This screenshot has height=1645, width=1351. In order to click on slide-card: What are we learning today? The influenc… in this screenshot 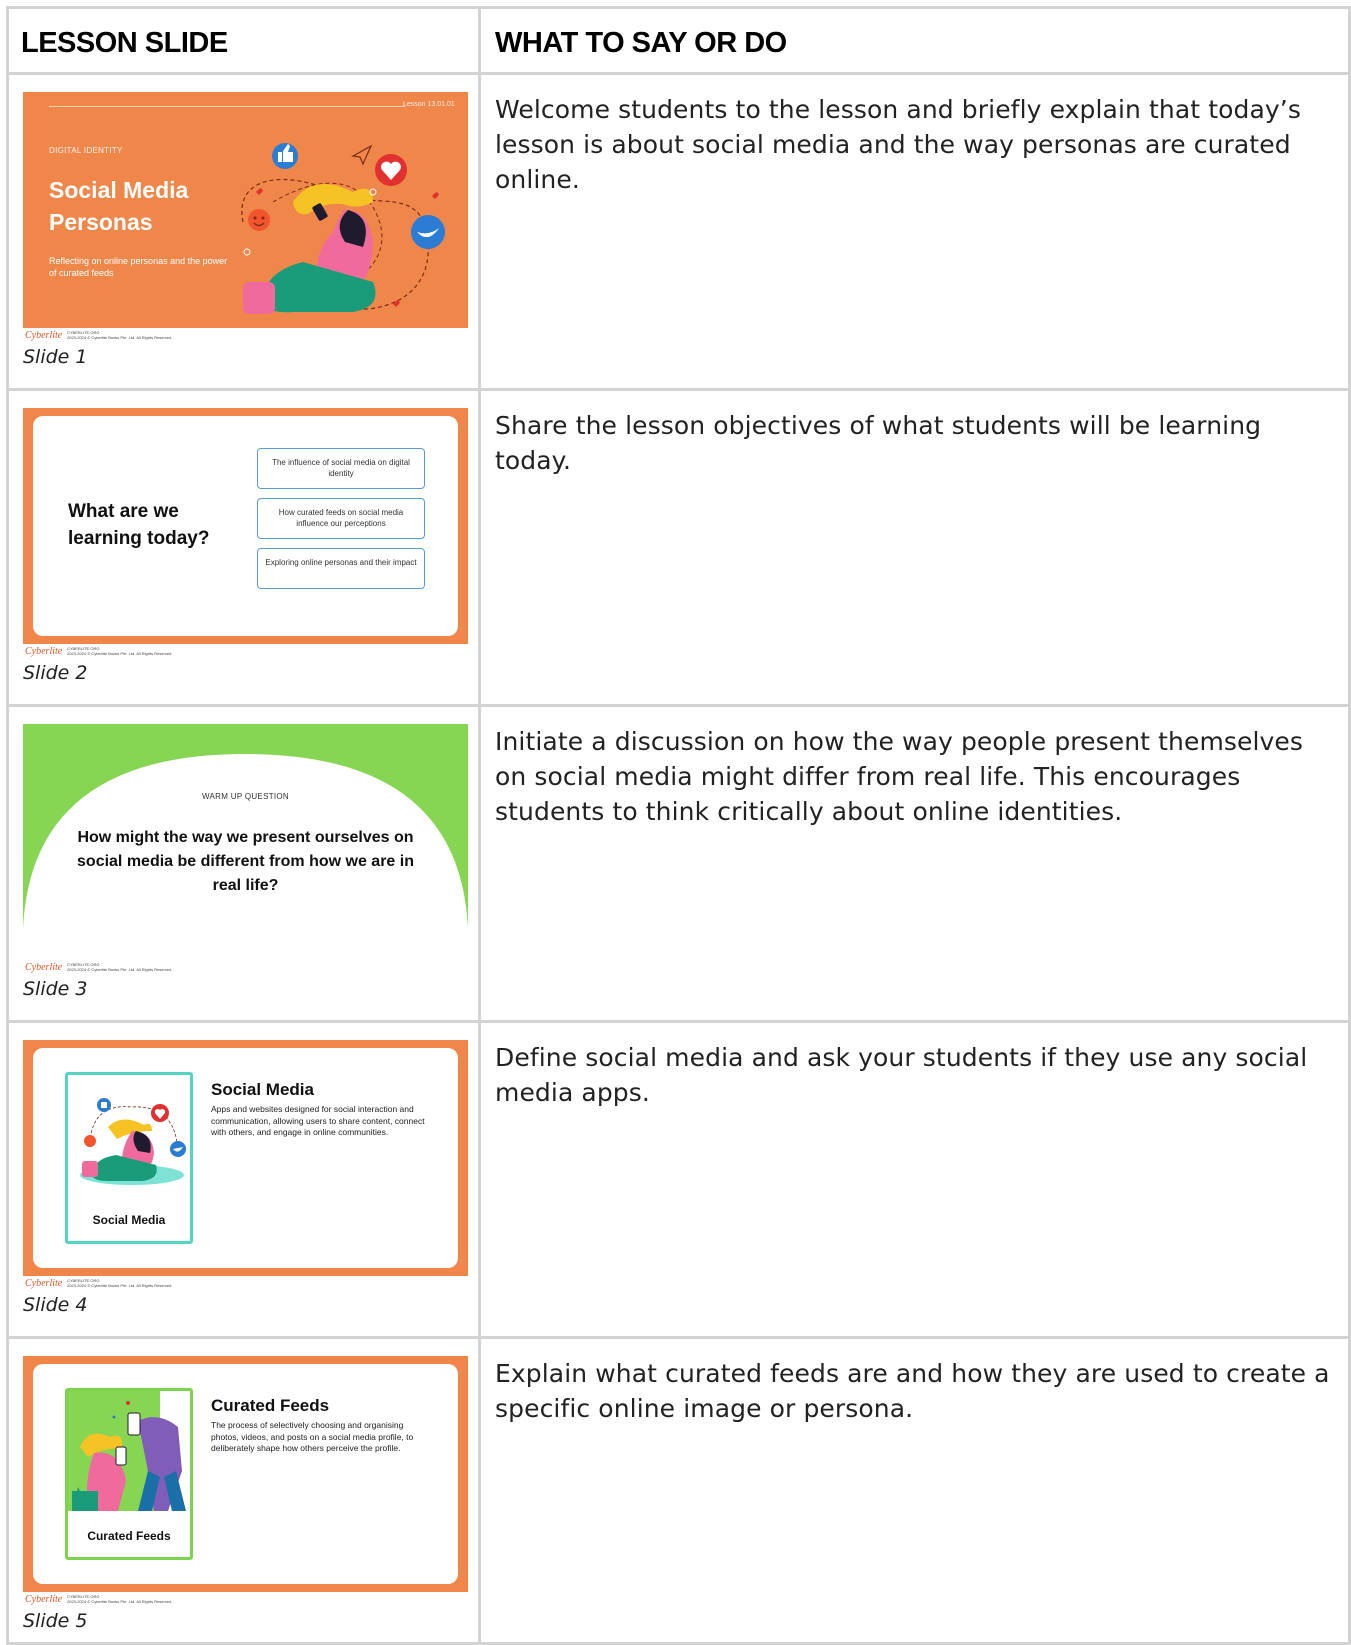, I will do `click(245, 526)`.